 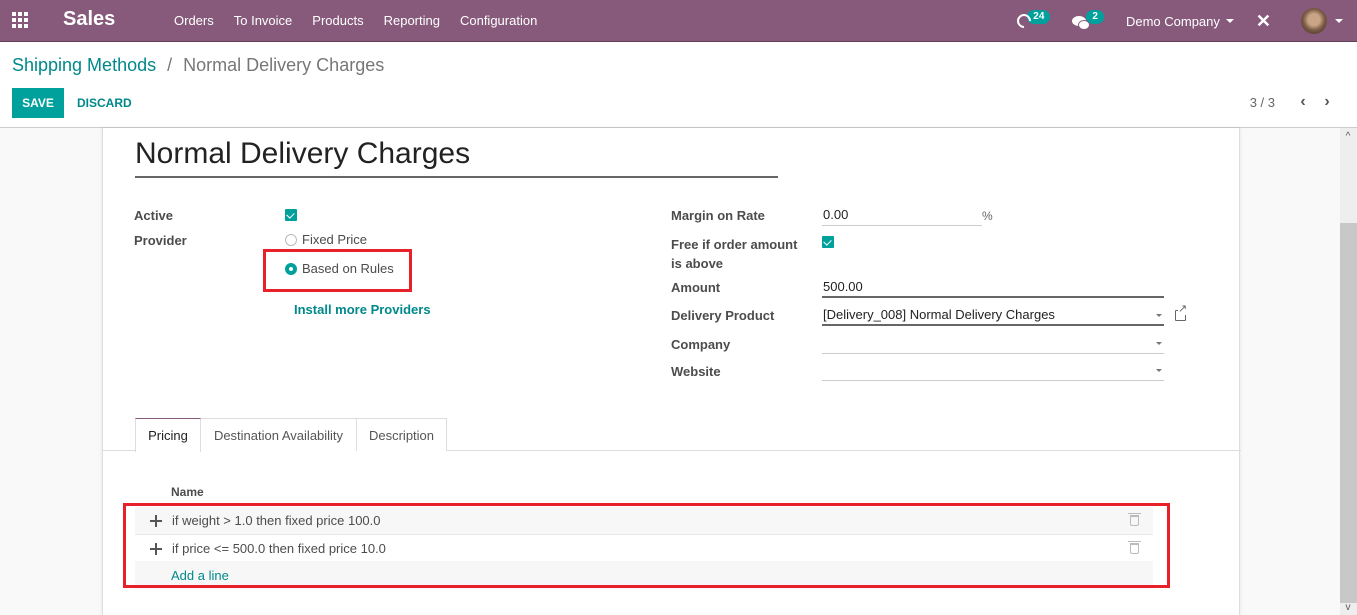 What do you see at coordinates (84, 65) in the screenshot?
I see `breadcrumb-shipping-methods: Shipping Methods` at bounding box center [84, 65].